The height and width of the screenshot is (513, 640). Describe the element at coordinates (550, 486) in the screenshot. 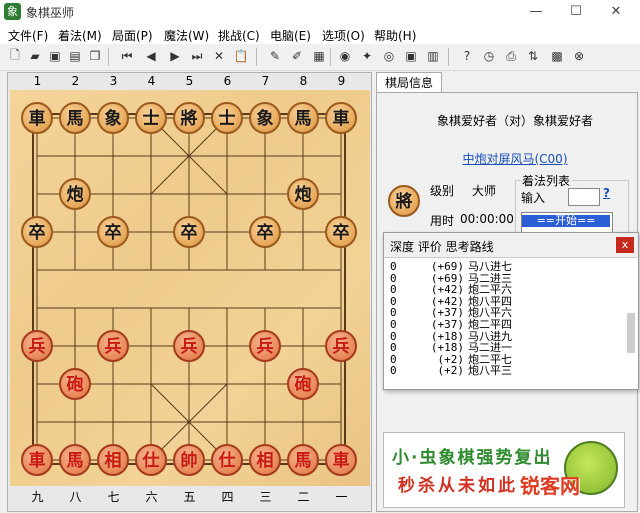

I see `watermark: 锐客网` at that location.